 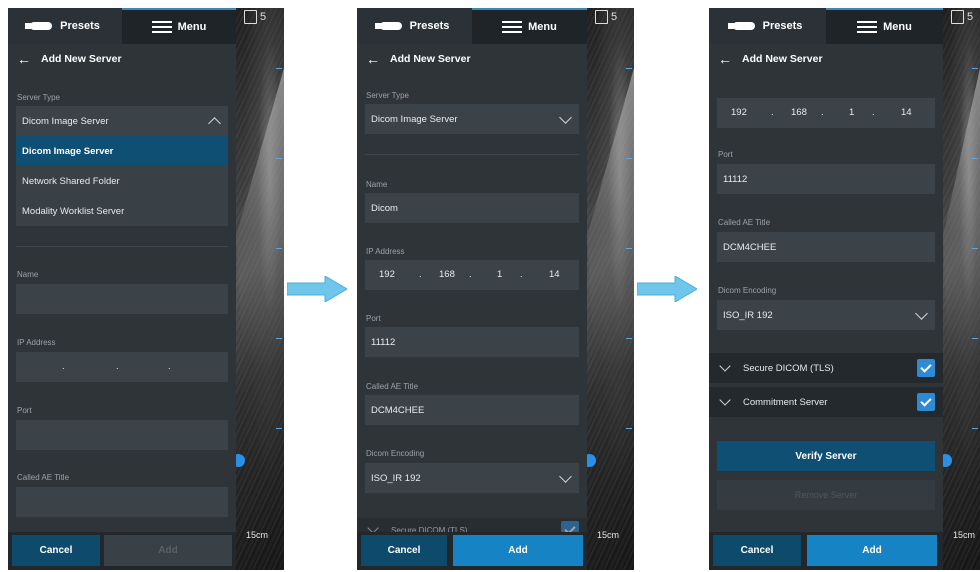 I want to click on called-ae-title-value: DCM4CHEE, so click(x=750, y=247).